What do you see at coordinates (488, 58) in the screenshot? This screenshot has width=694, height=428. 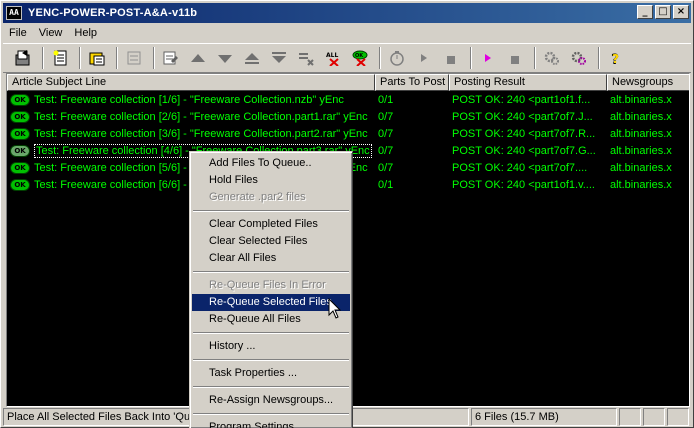 I see `play-now-button` at bounding box center [488, 58].